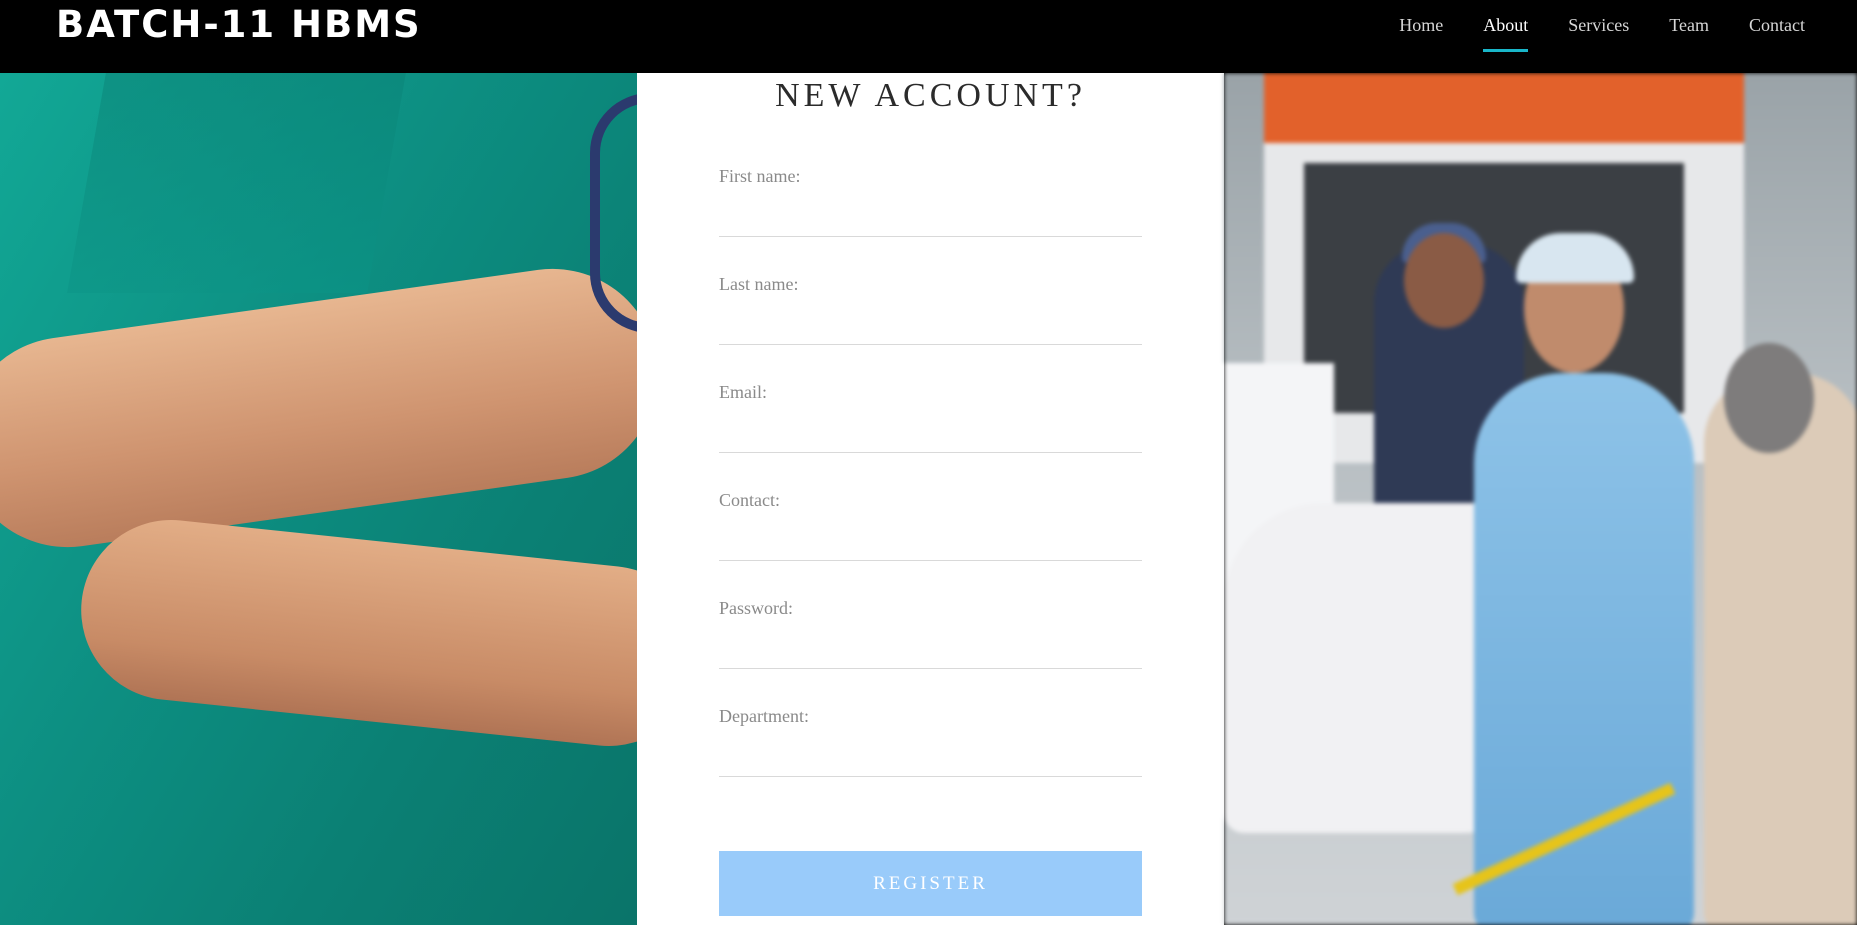 The image size is (1857, 925). I want to click on nurse-figure, so click(1584, 649).